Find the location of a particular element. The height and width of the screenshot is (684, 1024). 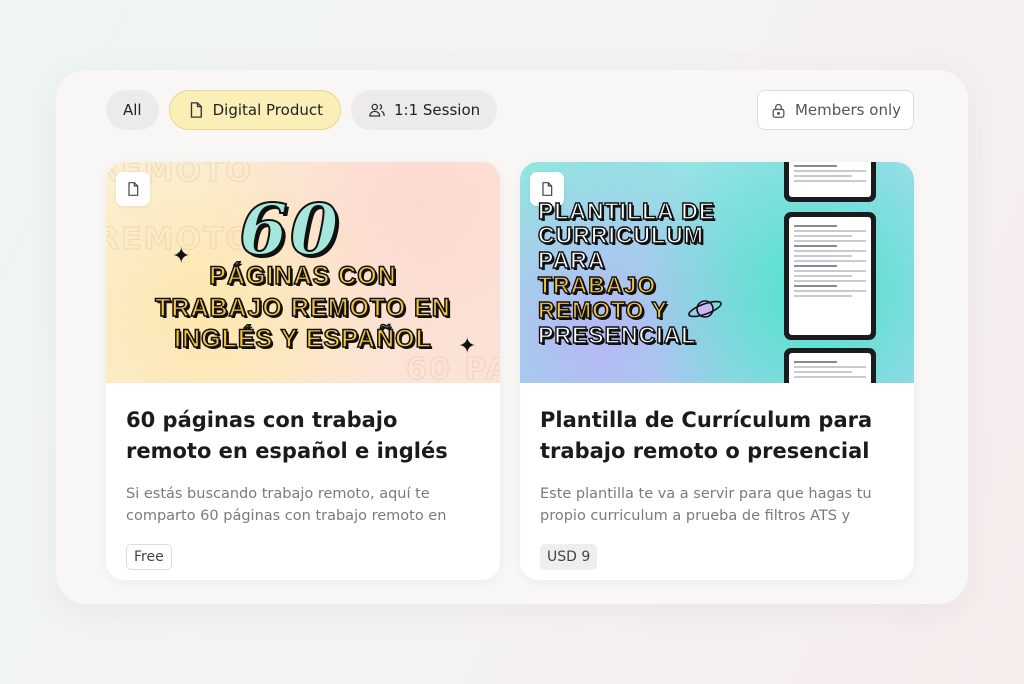

lock-icon is located at coordinates (778, 110).